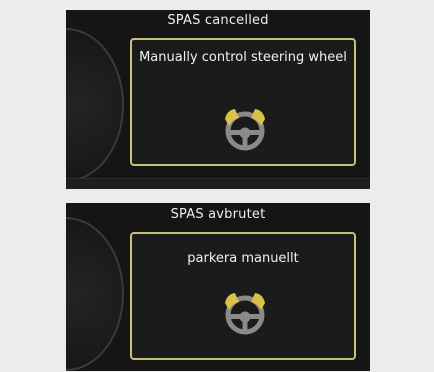 The height and width of the screenshot is (372, 434). I want to click on message-text: parkera manuellt, so click(243, 258).